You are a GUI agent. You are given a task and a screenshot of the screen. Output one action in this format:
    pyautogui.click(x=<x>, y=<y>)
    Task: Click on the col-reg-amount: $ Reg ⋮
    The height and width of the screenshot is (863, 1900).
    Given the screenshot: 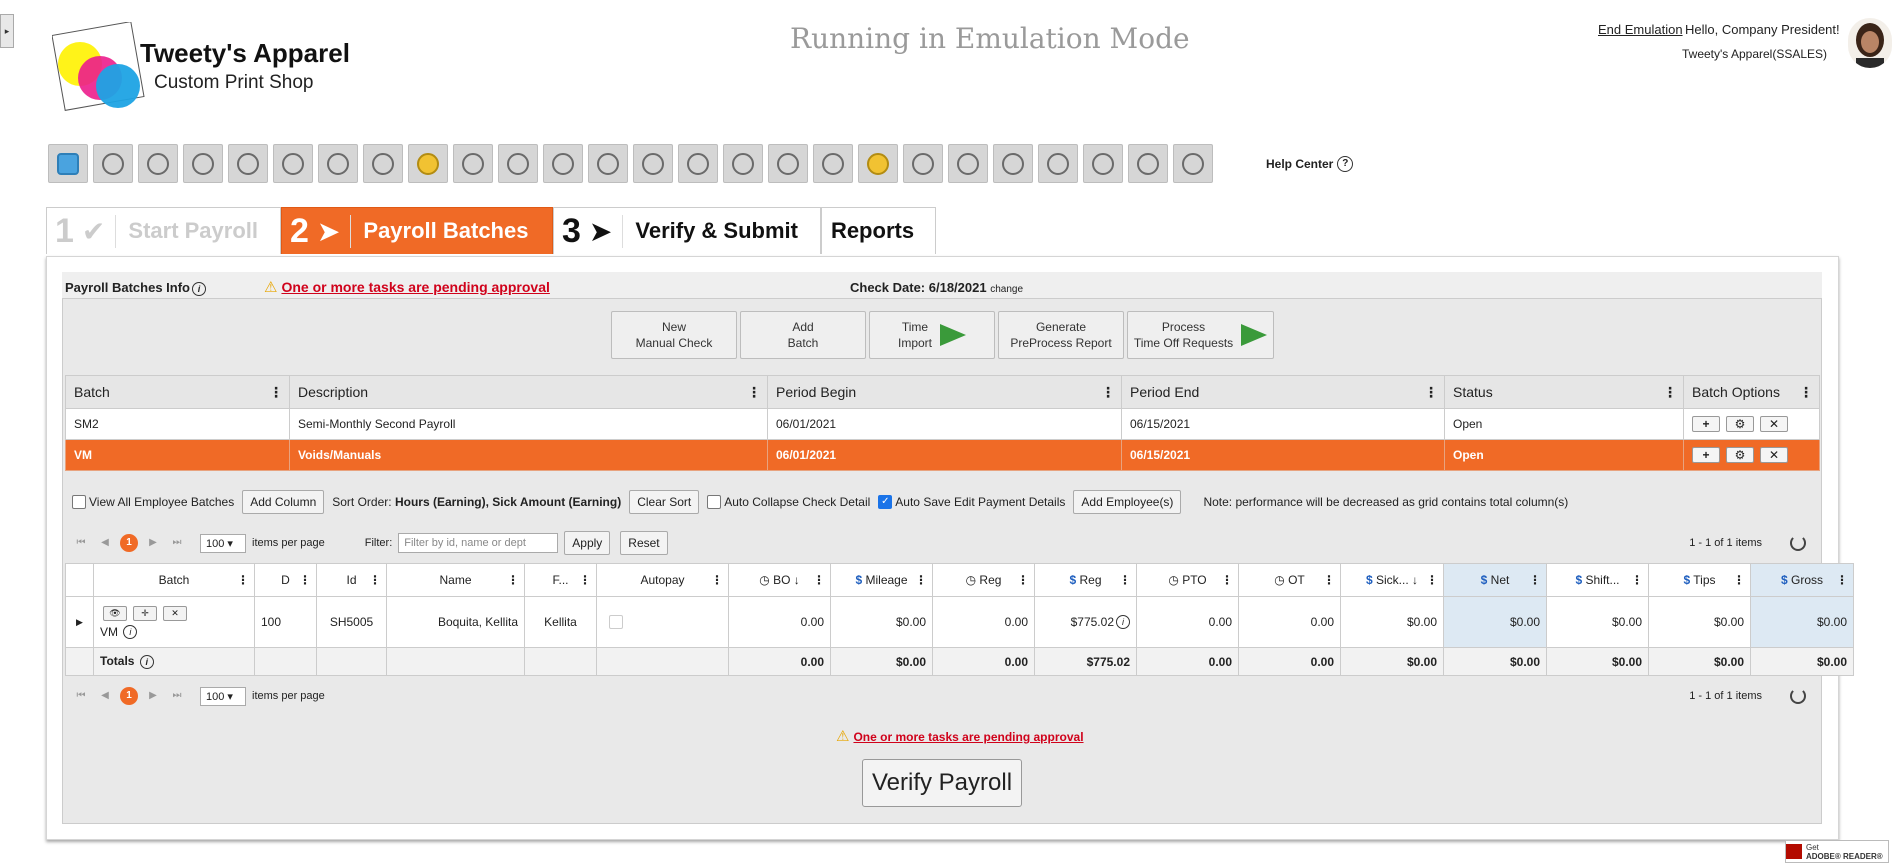 What is the action you would take?
    pyautogui.click(x=1085, y=580)
    